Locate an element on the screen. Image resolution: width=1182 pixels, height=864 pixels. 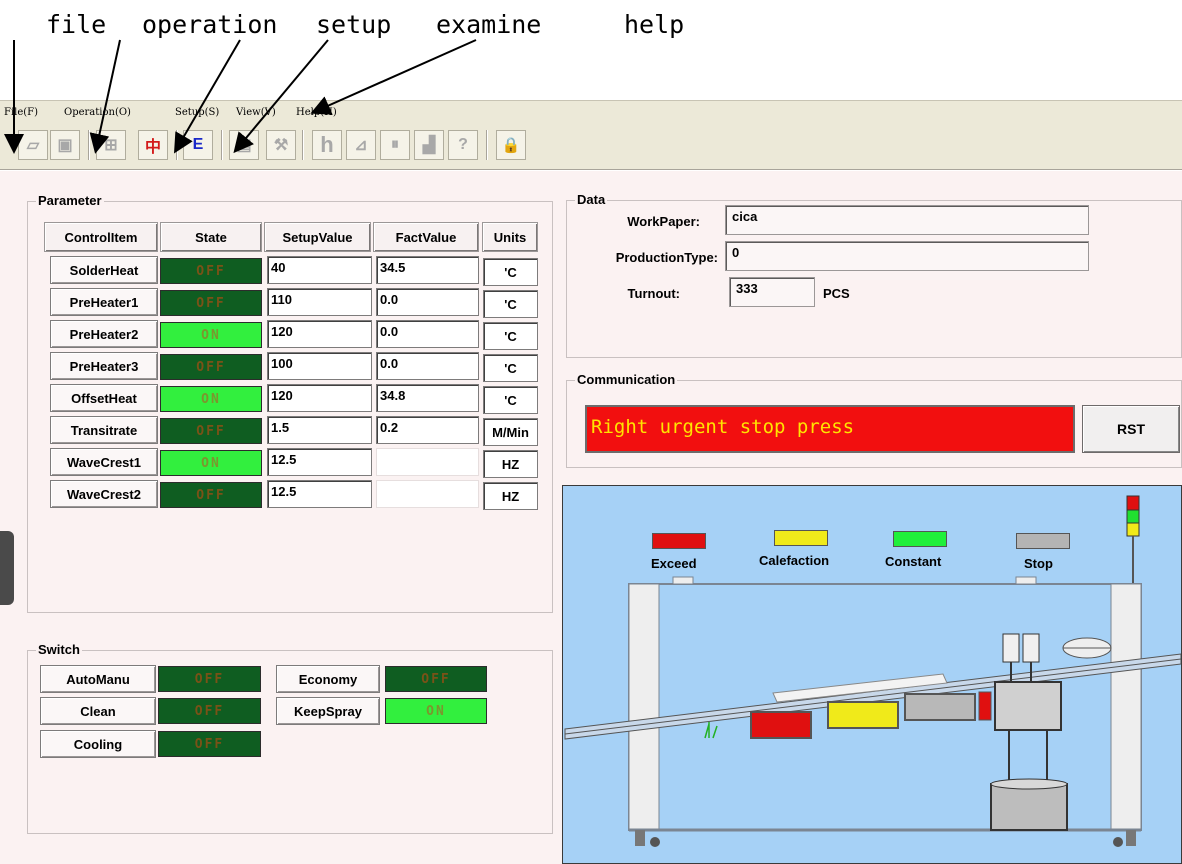
param-transitrate-fact: 0.2 is located at coordinates (427, 430).